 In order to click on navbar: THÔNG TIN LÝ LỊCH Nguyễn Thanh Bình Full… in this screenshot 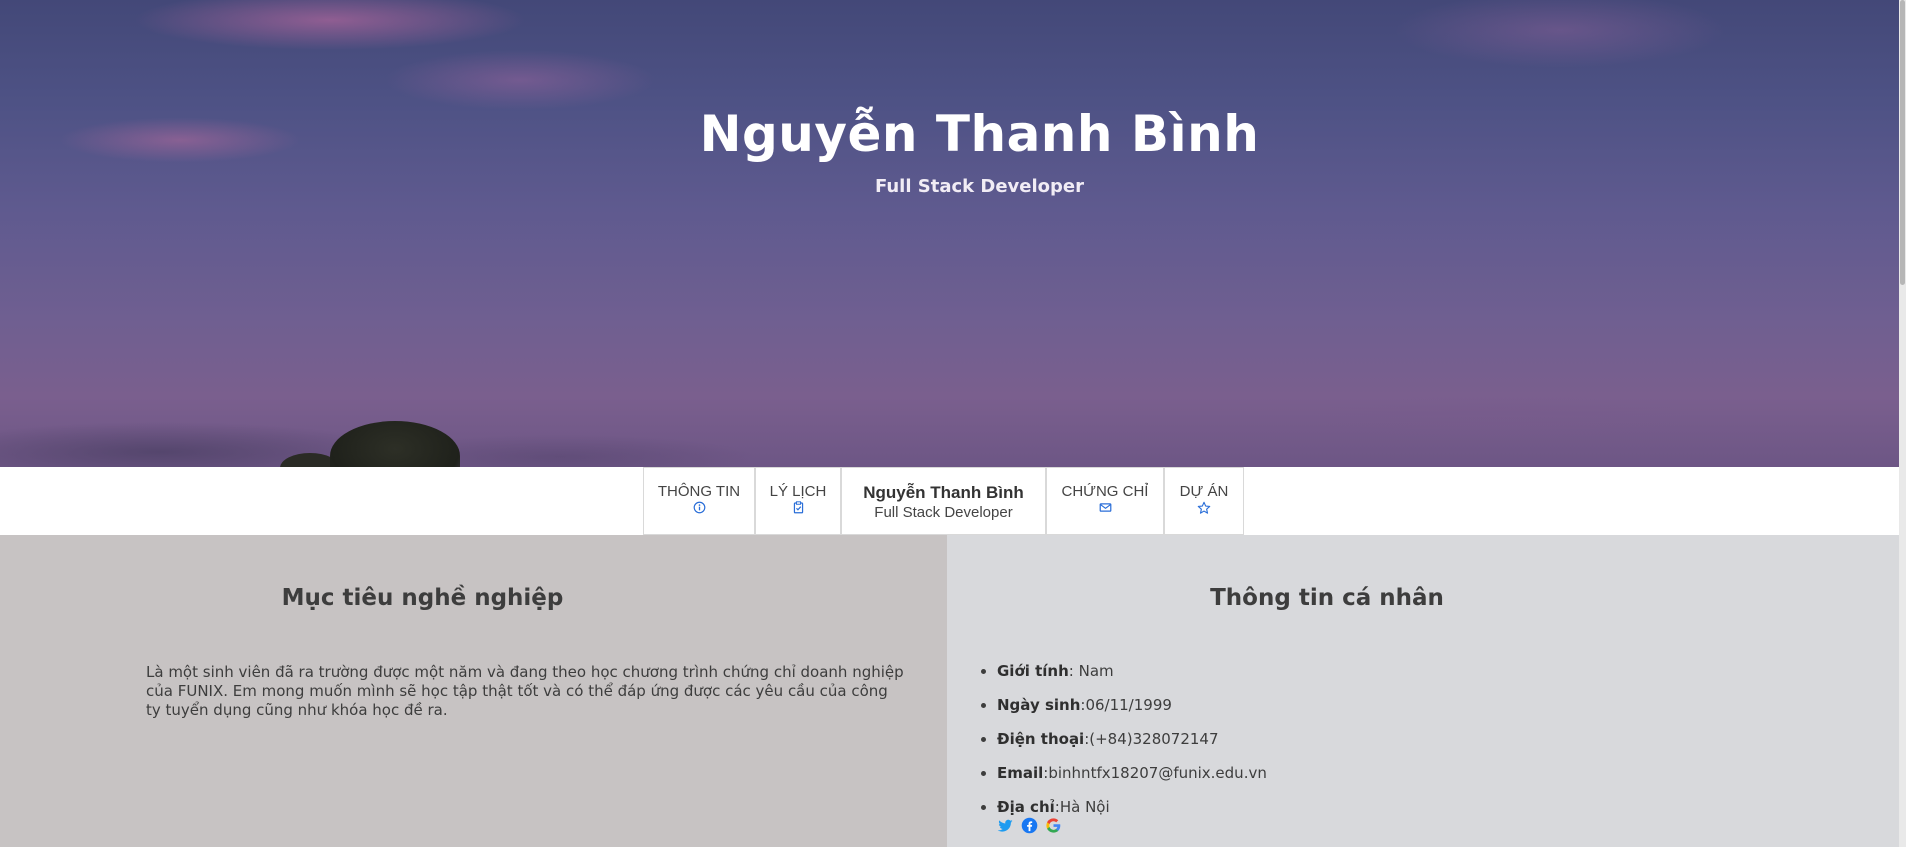, I will do `click(949, 501)`.